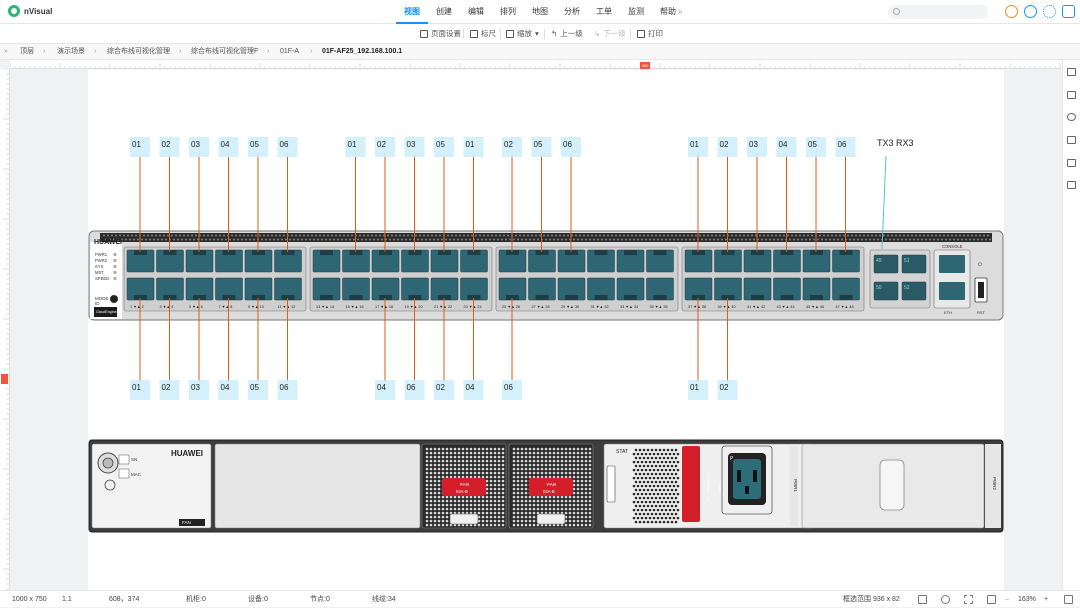 This screenshot has width=1080, height=608. Describe the element at coordinates (641, 34) in the screenshot. I see `print-icon` at that location.